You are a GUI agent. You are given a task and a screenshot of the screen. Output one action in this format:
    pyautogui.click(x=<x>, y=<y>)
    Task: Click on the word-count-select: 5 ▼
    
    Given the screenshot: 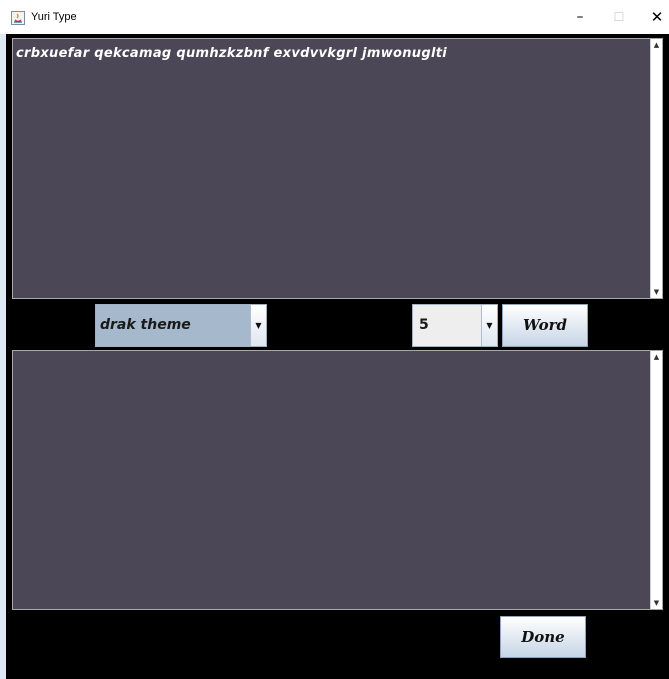 What is the action you would take?
    pyautogui.click(x=455, y=325)
    